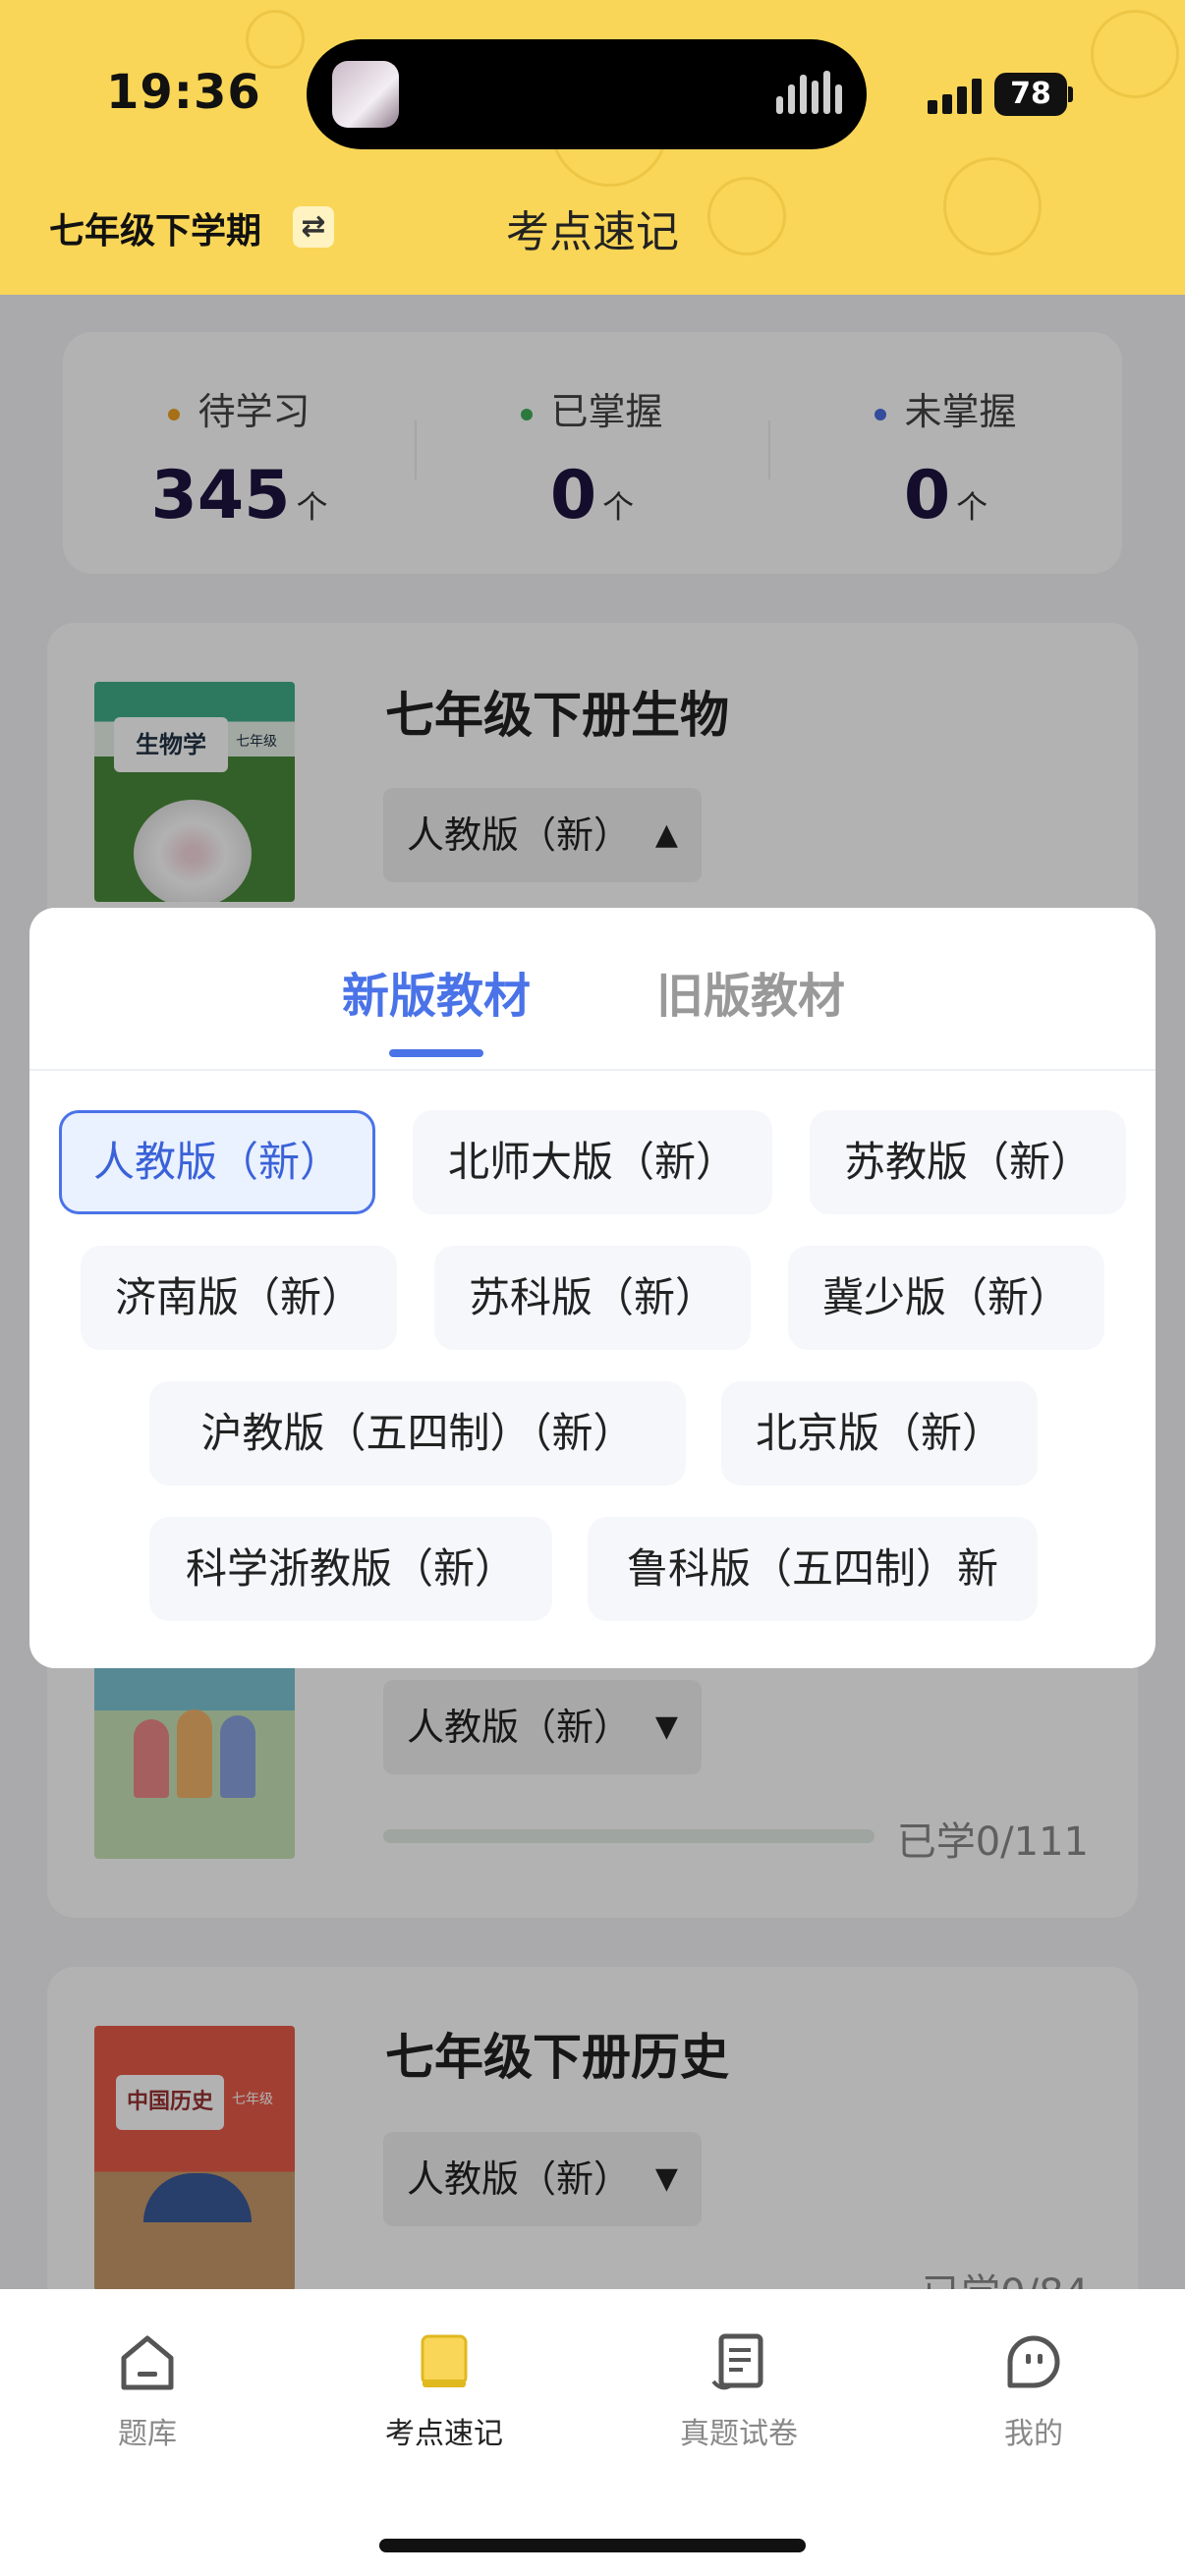 This screenshot has width=1185, height=2576. I want to click on tab-old-edition: 旧版教材, so click(751, 991).